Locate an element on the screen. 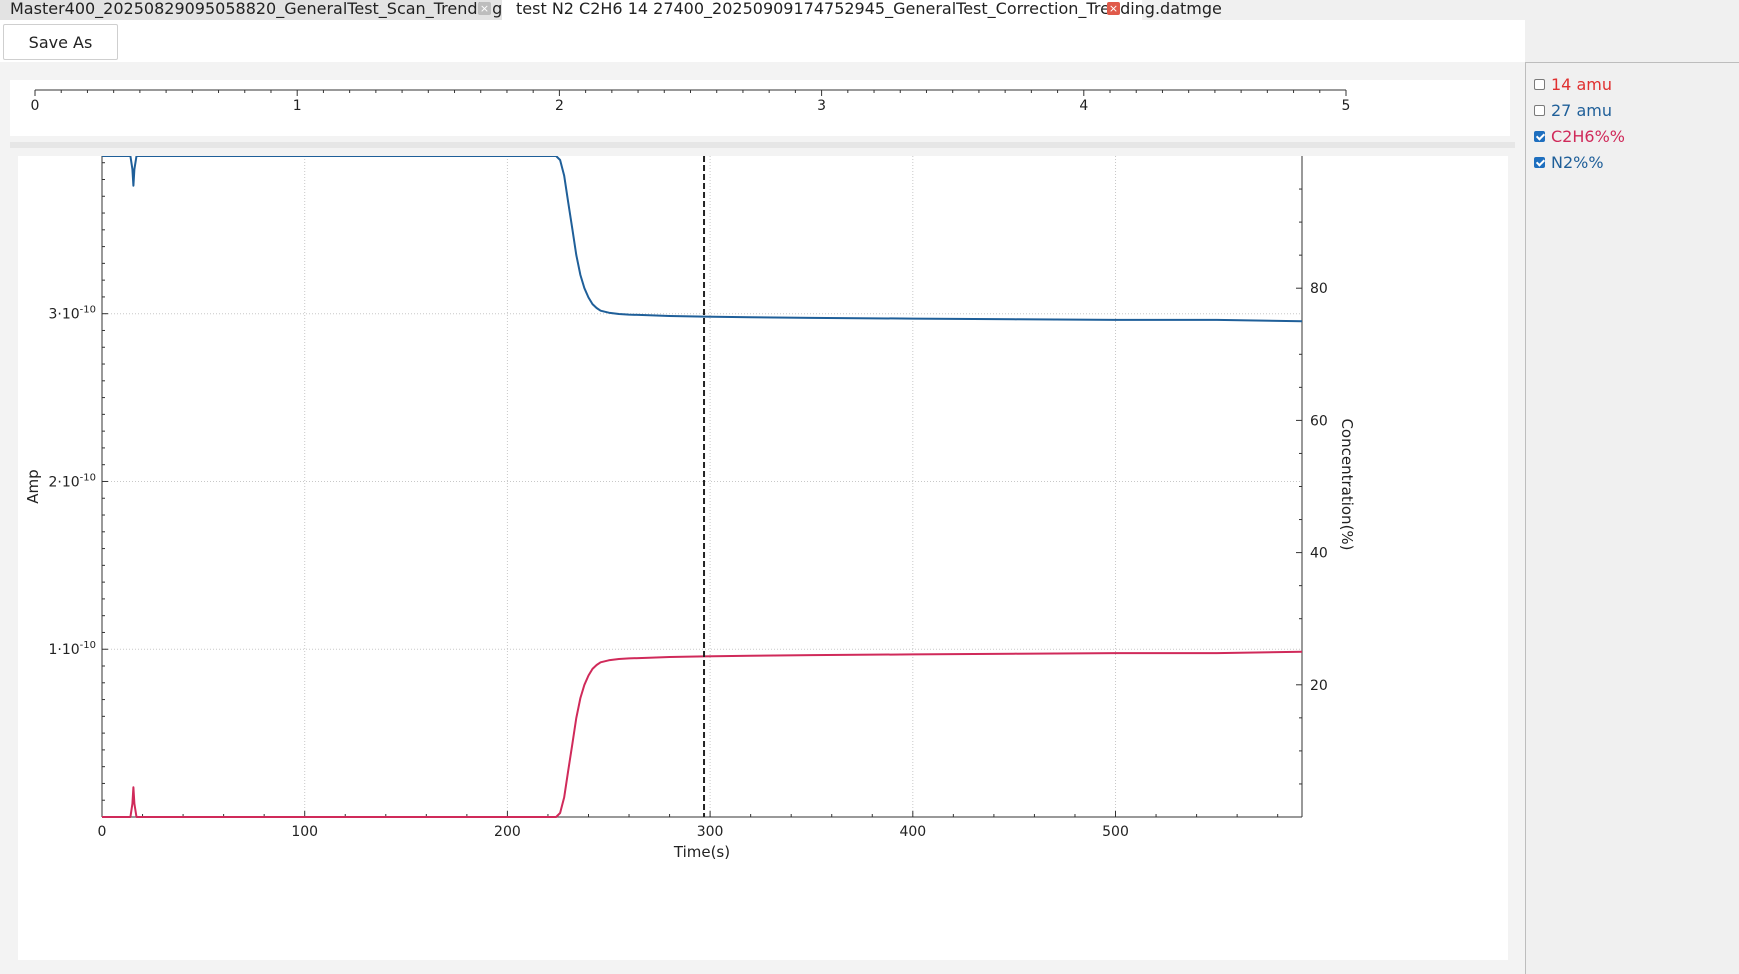 Image resolution: width=1739 pixels, height=974 pixels. legend-label: C2H6%% is located at coordinates (1588, 136).